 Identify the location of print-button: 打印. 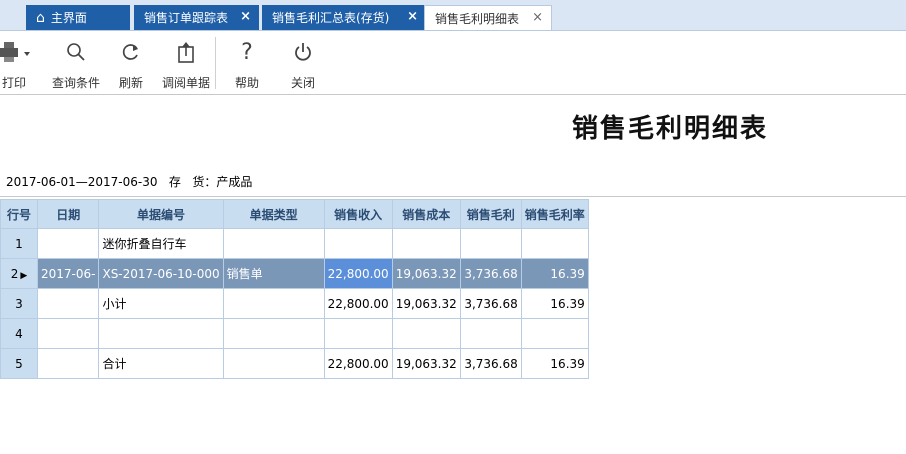
(21, 62).